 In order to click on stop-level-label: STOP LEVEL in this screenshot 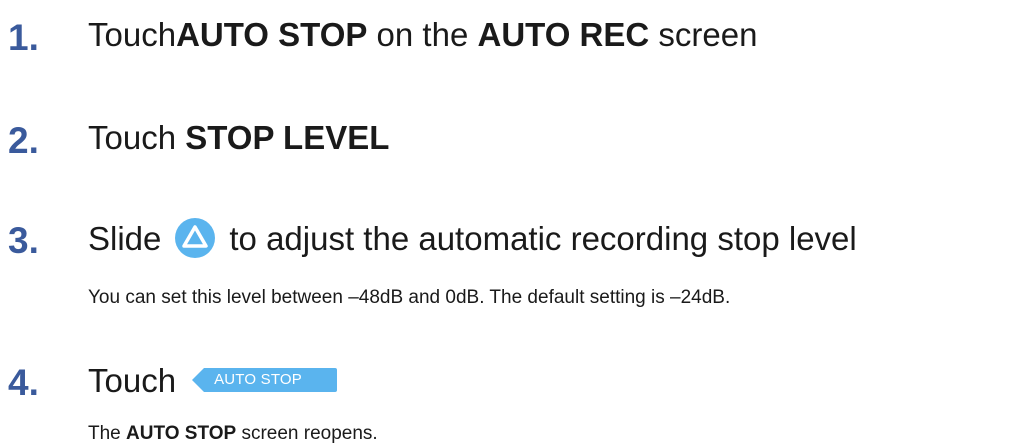, I will do `click(287, 137)`.